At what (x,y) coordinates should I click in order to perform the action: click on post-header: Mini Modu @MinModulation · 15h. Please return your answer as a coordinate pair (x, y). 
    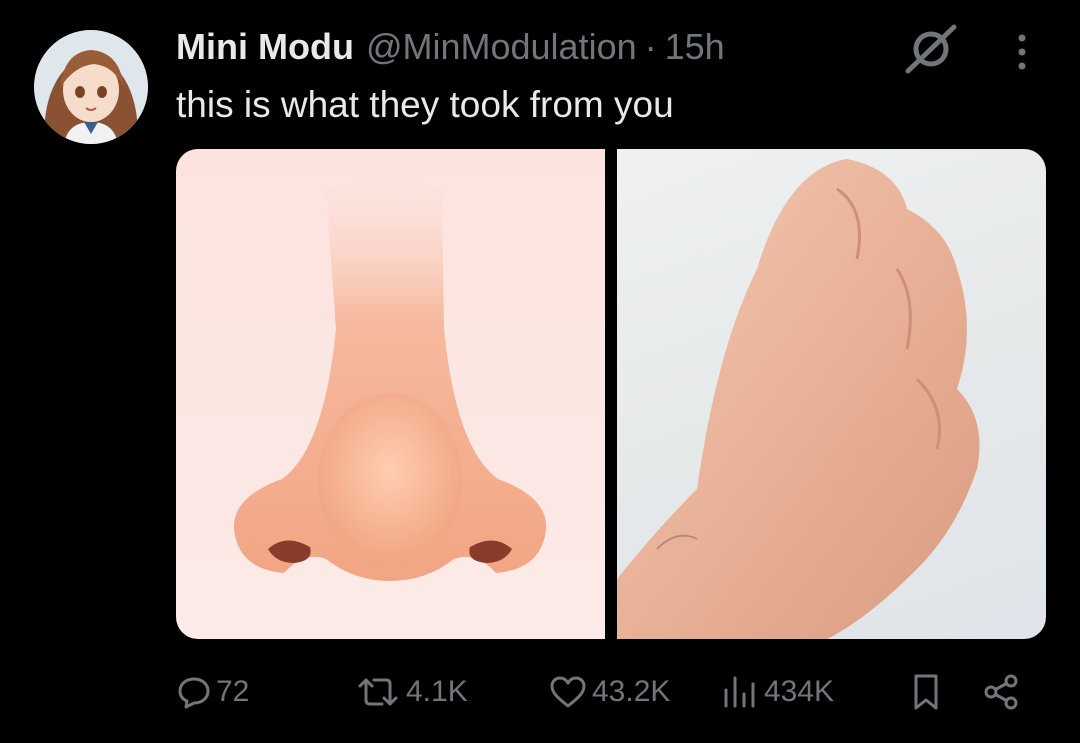
    Looking at the image, I should click on (450, 51).